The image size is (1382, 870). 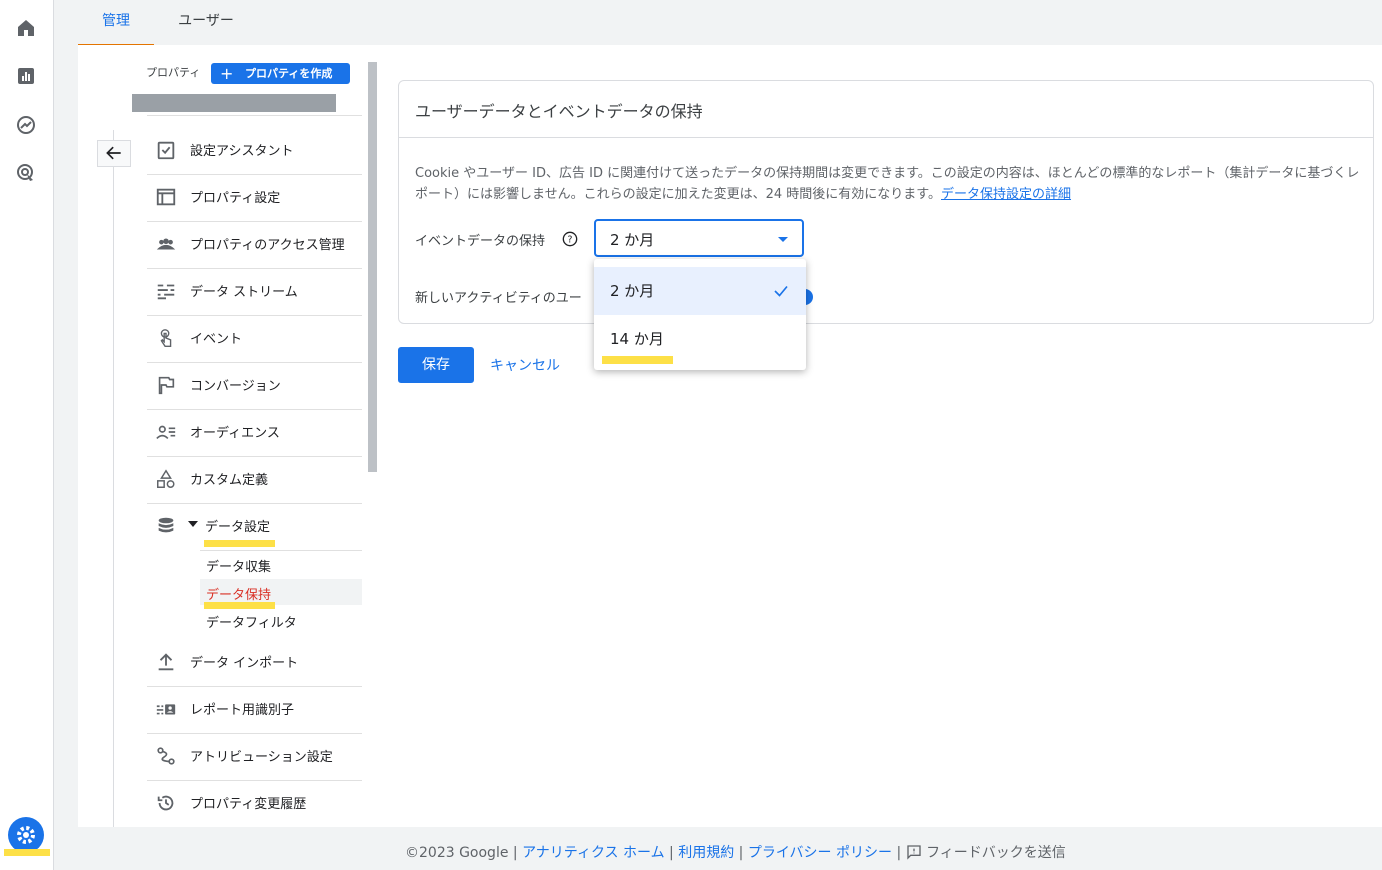 I want to click on reports-icon, so click(x=26, y=76).